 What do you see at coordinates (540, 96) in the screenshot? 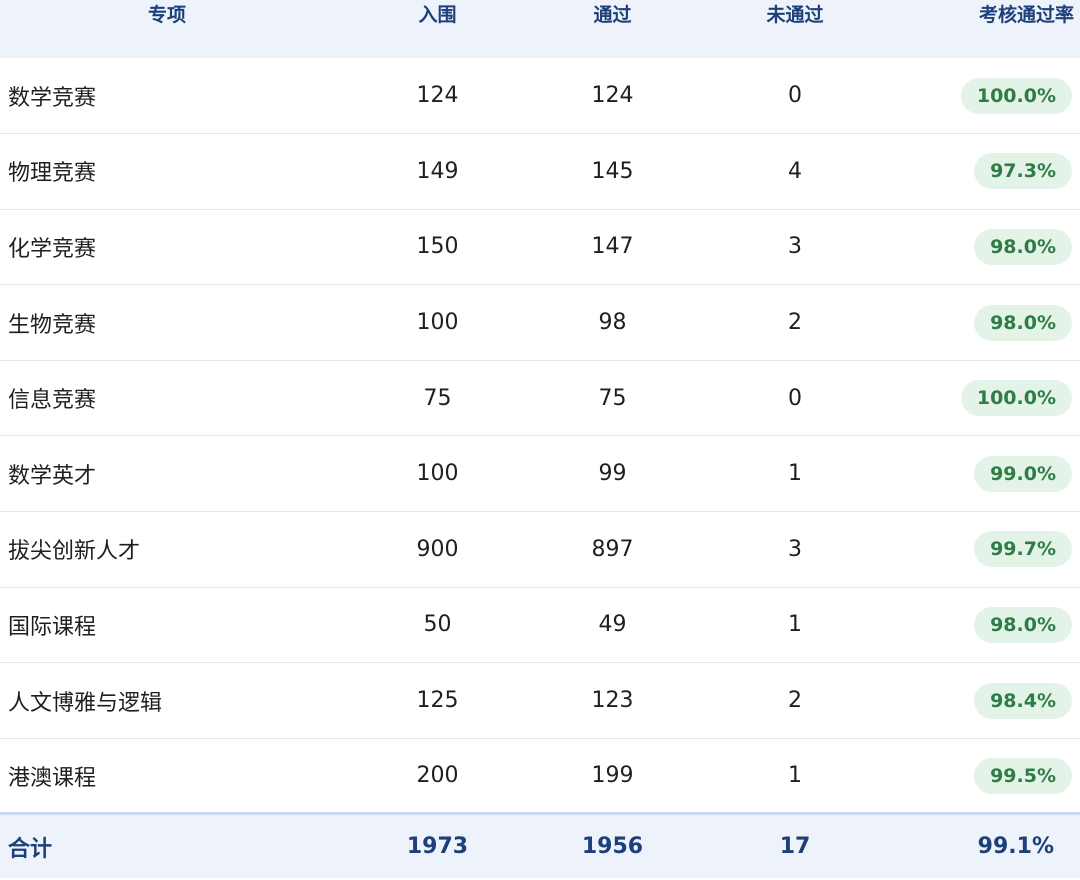
I see `table-row: 数学竞赛 124 124 0 100.0%` at bounding box center [540, 96].